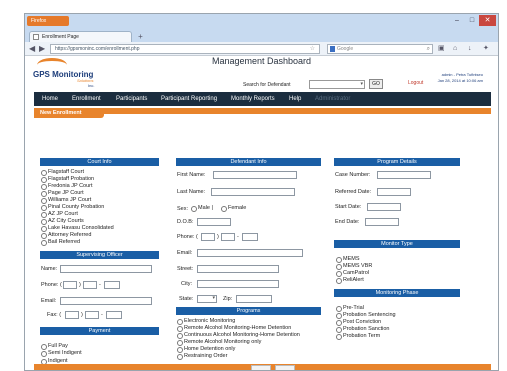 The height and width of the screenshot is (371, 507). What do you see at coordinates (352, 273) in the screenshot?
I see `monitor-type-option: CamPatrol` at bounding box center [352, 273].